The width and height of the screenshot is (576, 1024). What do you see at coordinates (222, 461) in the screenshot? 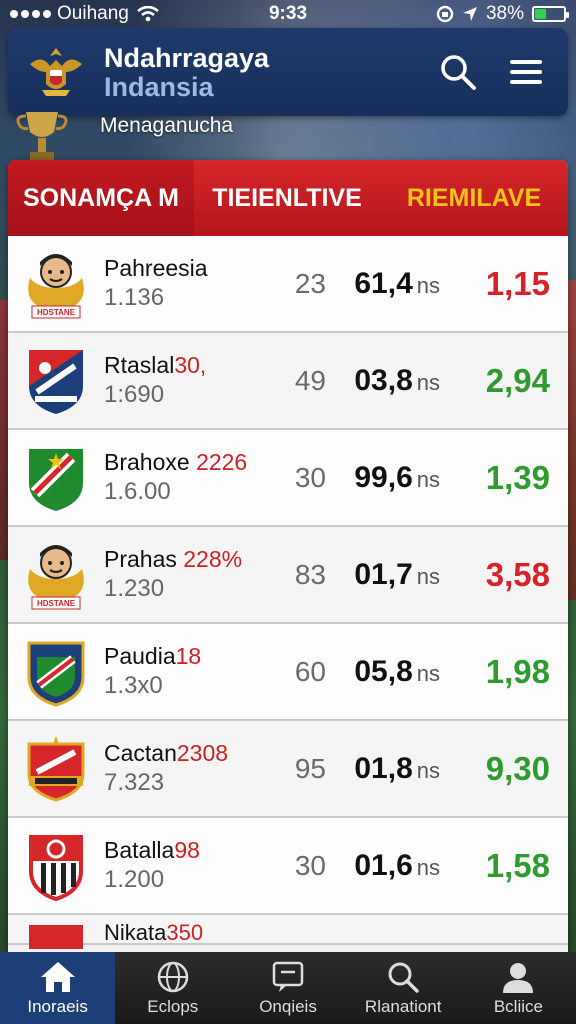
I see `team-tag: 2226` at bounding box center [222, 461].